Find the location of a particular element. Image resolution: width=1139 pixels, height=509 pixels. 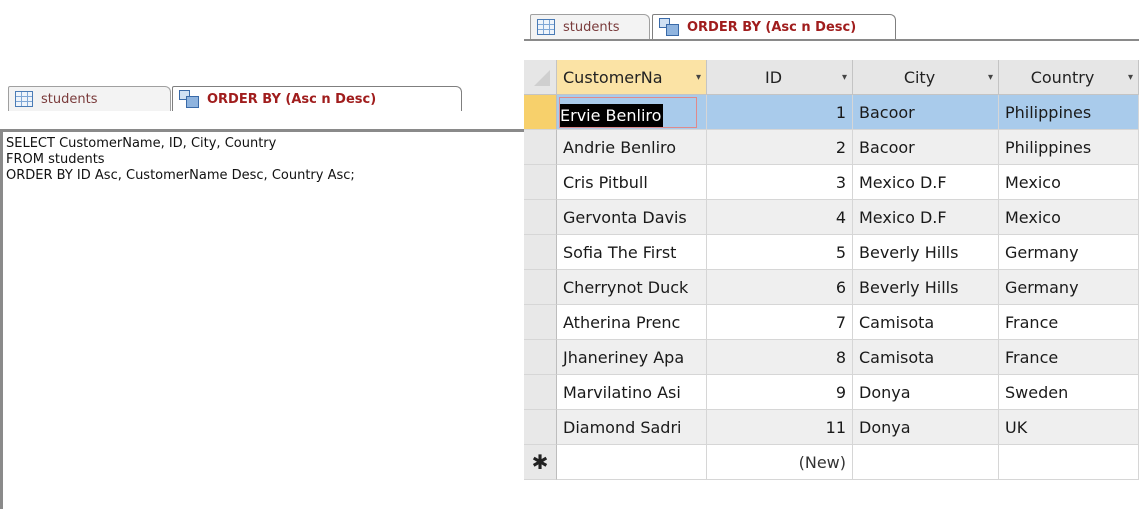

cell-customername: Sofia The First is located at coordinates (632, 252).